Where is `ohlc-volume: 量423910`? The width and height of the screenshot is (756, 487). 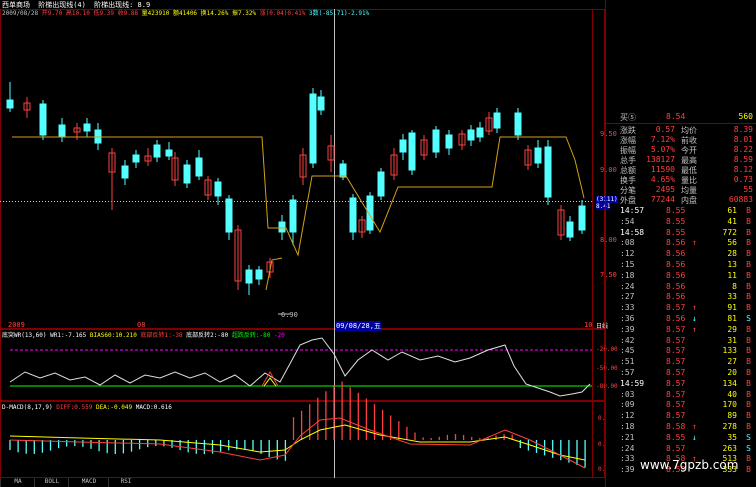 ohlc-volume: 量423910 is located at coordinates (155, 13).